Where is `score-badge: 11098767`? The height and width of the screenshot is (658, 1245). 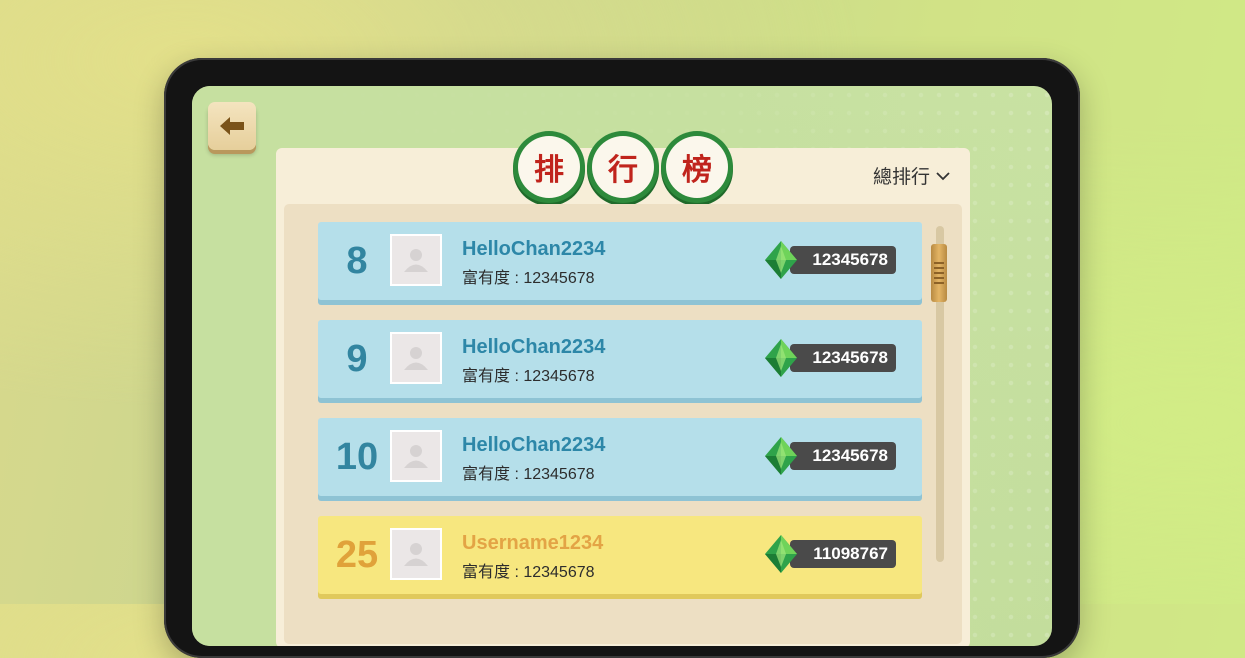
score-badge: 11098767 is located at coordinates (843, 554).